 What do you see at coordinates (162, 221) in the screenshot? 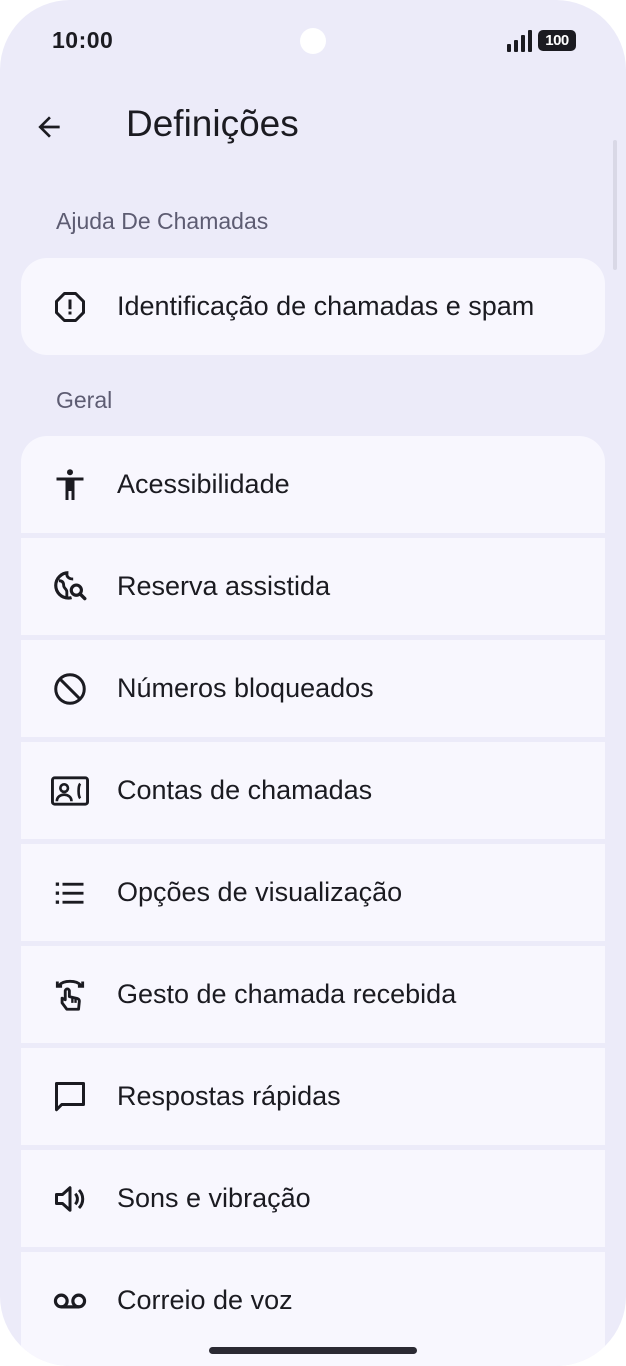
I see `section-header-call-assist: Ajuda De Chamadas` at bounding box center [162, 221].